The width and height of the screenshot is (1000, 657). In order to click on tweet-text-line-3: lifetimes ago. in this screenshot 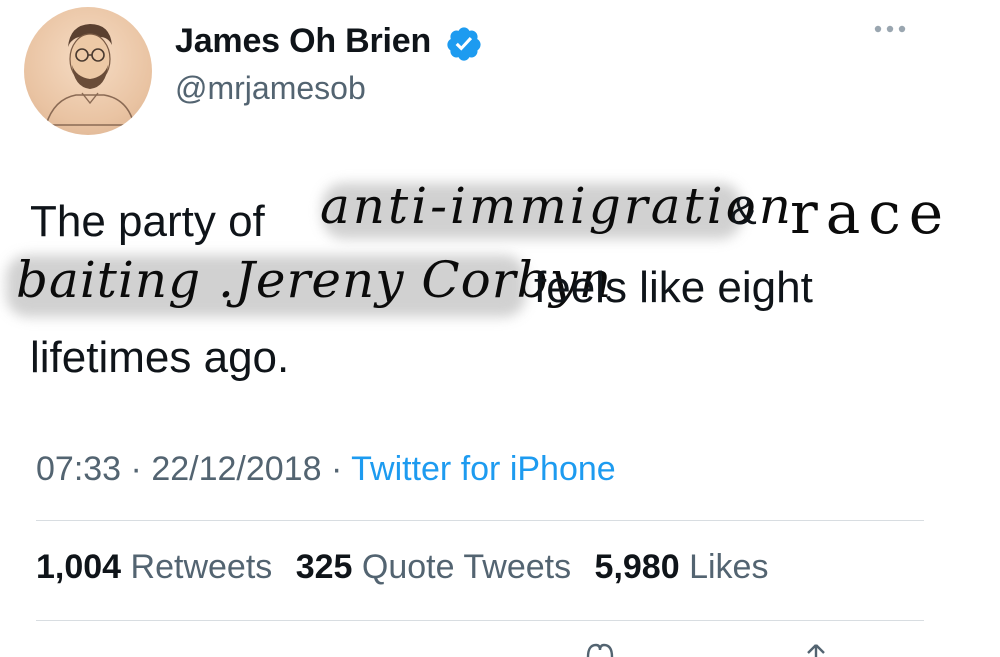, I will do `click(159, 358)`.